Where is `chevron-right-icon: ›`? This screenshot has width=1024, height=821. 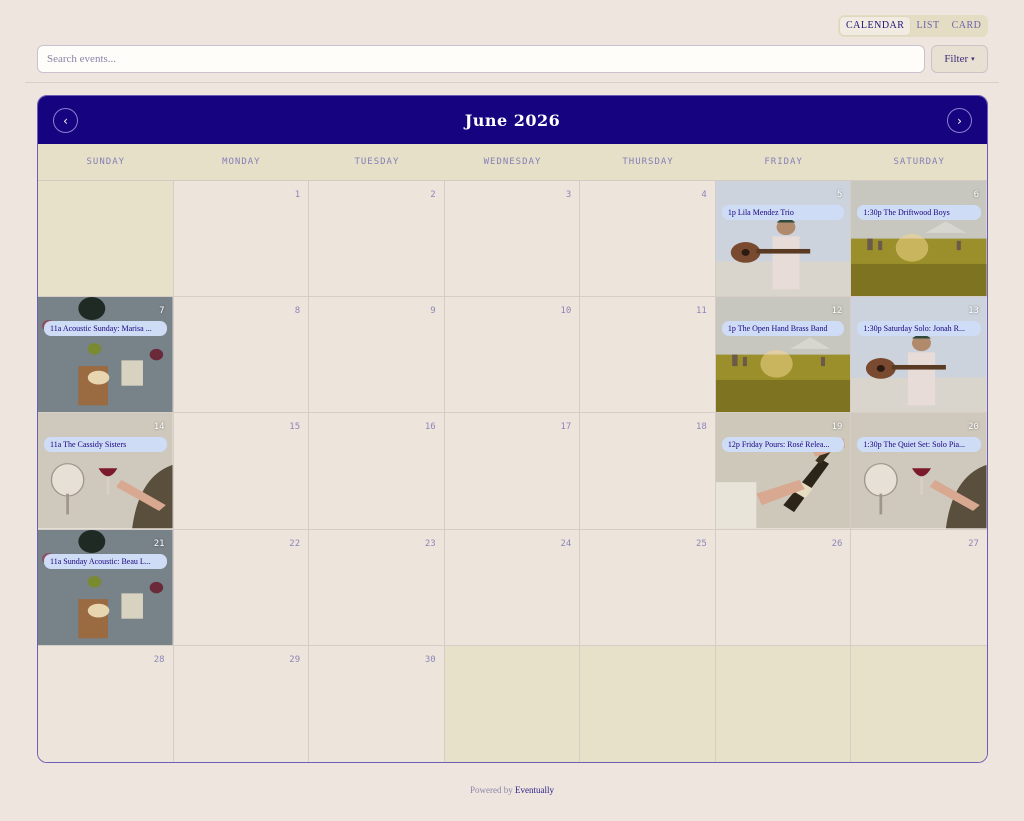
chevron-right-icon: › is located at coordinates (959, 120).